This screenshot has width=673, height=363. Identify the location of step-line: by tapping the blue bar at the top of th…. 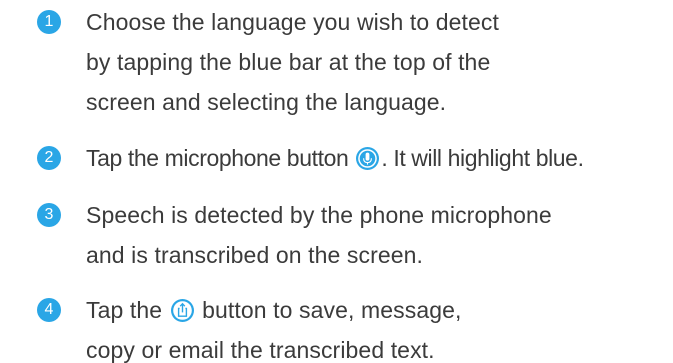
(288, 62).